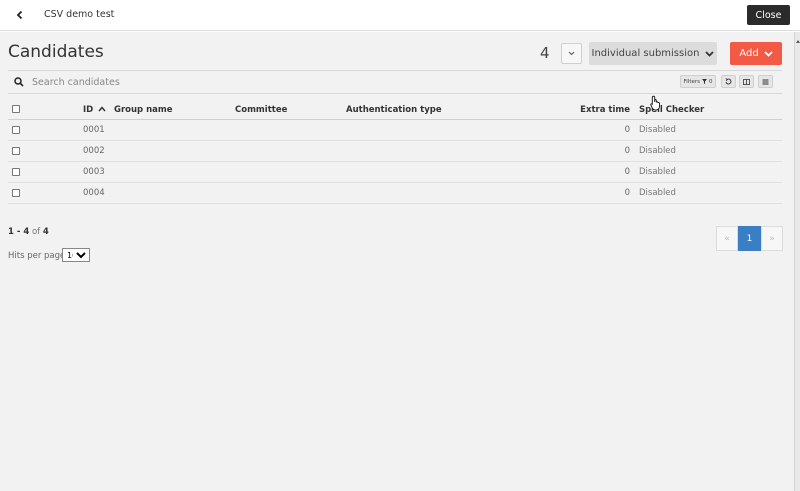  What do you see at coordinates (56, 52) in the screenshot?
I see `page-title: Candidates` at bounding box center [56, 52].